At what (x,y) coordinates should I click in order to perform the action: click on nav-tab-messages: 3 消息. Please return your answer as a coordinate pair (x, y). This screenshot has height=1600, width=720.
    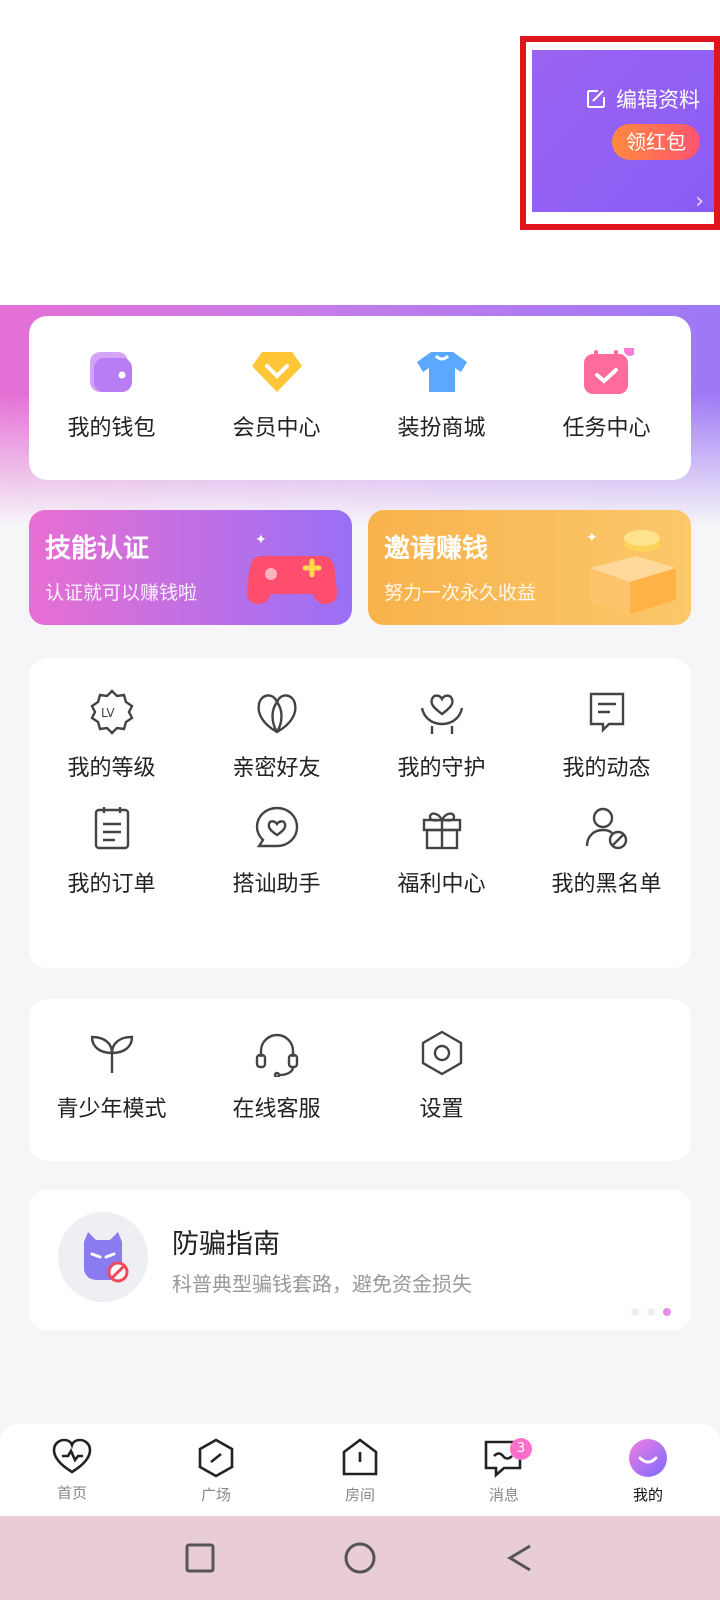
    Looking at the image, I should click on (504, 1470).